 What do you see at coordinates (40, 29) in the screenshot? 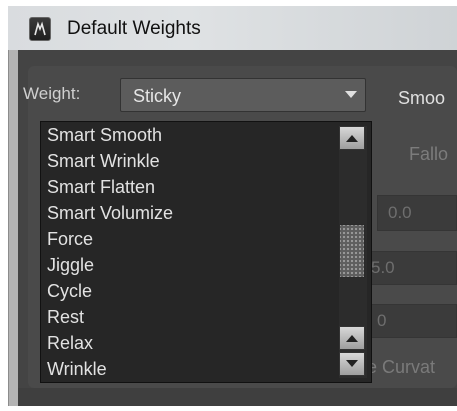
I see `app-icon` at bounding box center [40, 29].